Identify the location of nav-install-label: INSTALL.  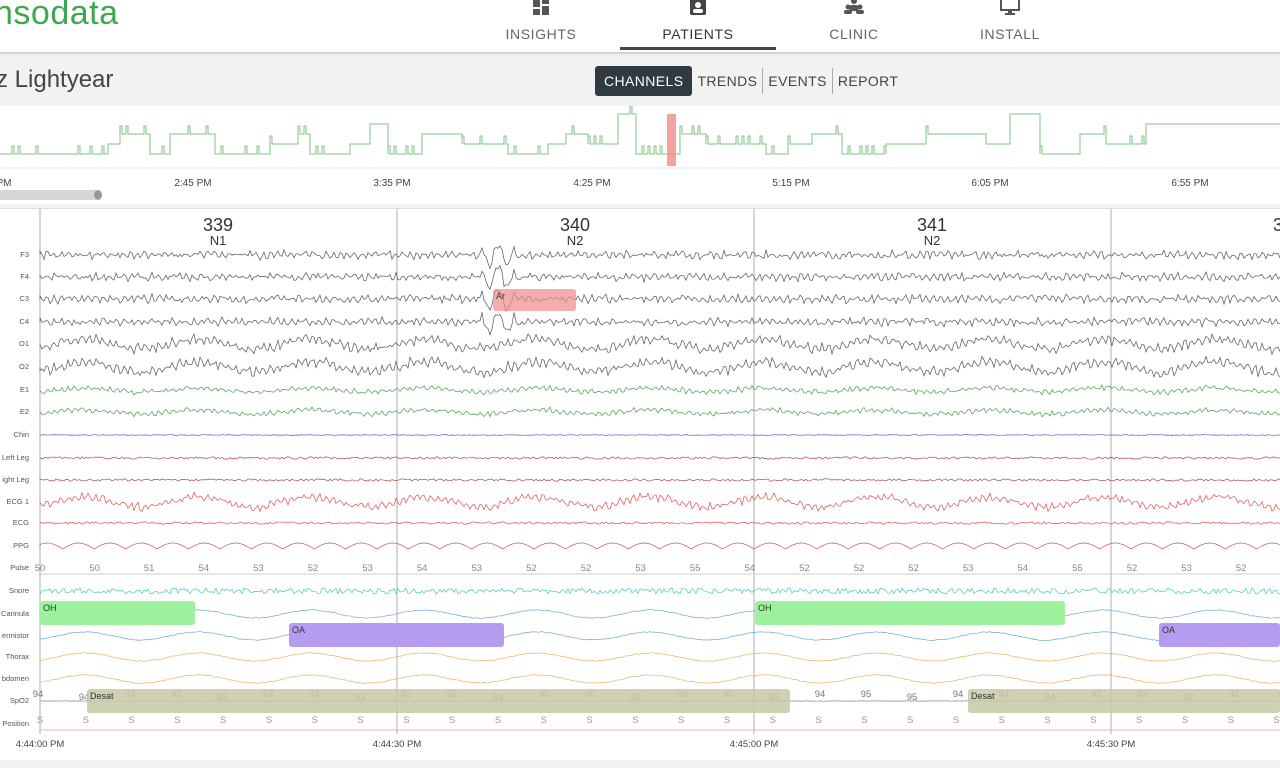
(1010, 34).